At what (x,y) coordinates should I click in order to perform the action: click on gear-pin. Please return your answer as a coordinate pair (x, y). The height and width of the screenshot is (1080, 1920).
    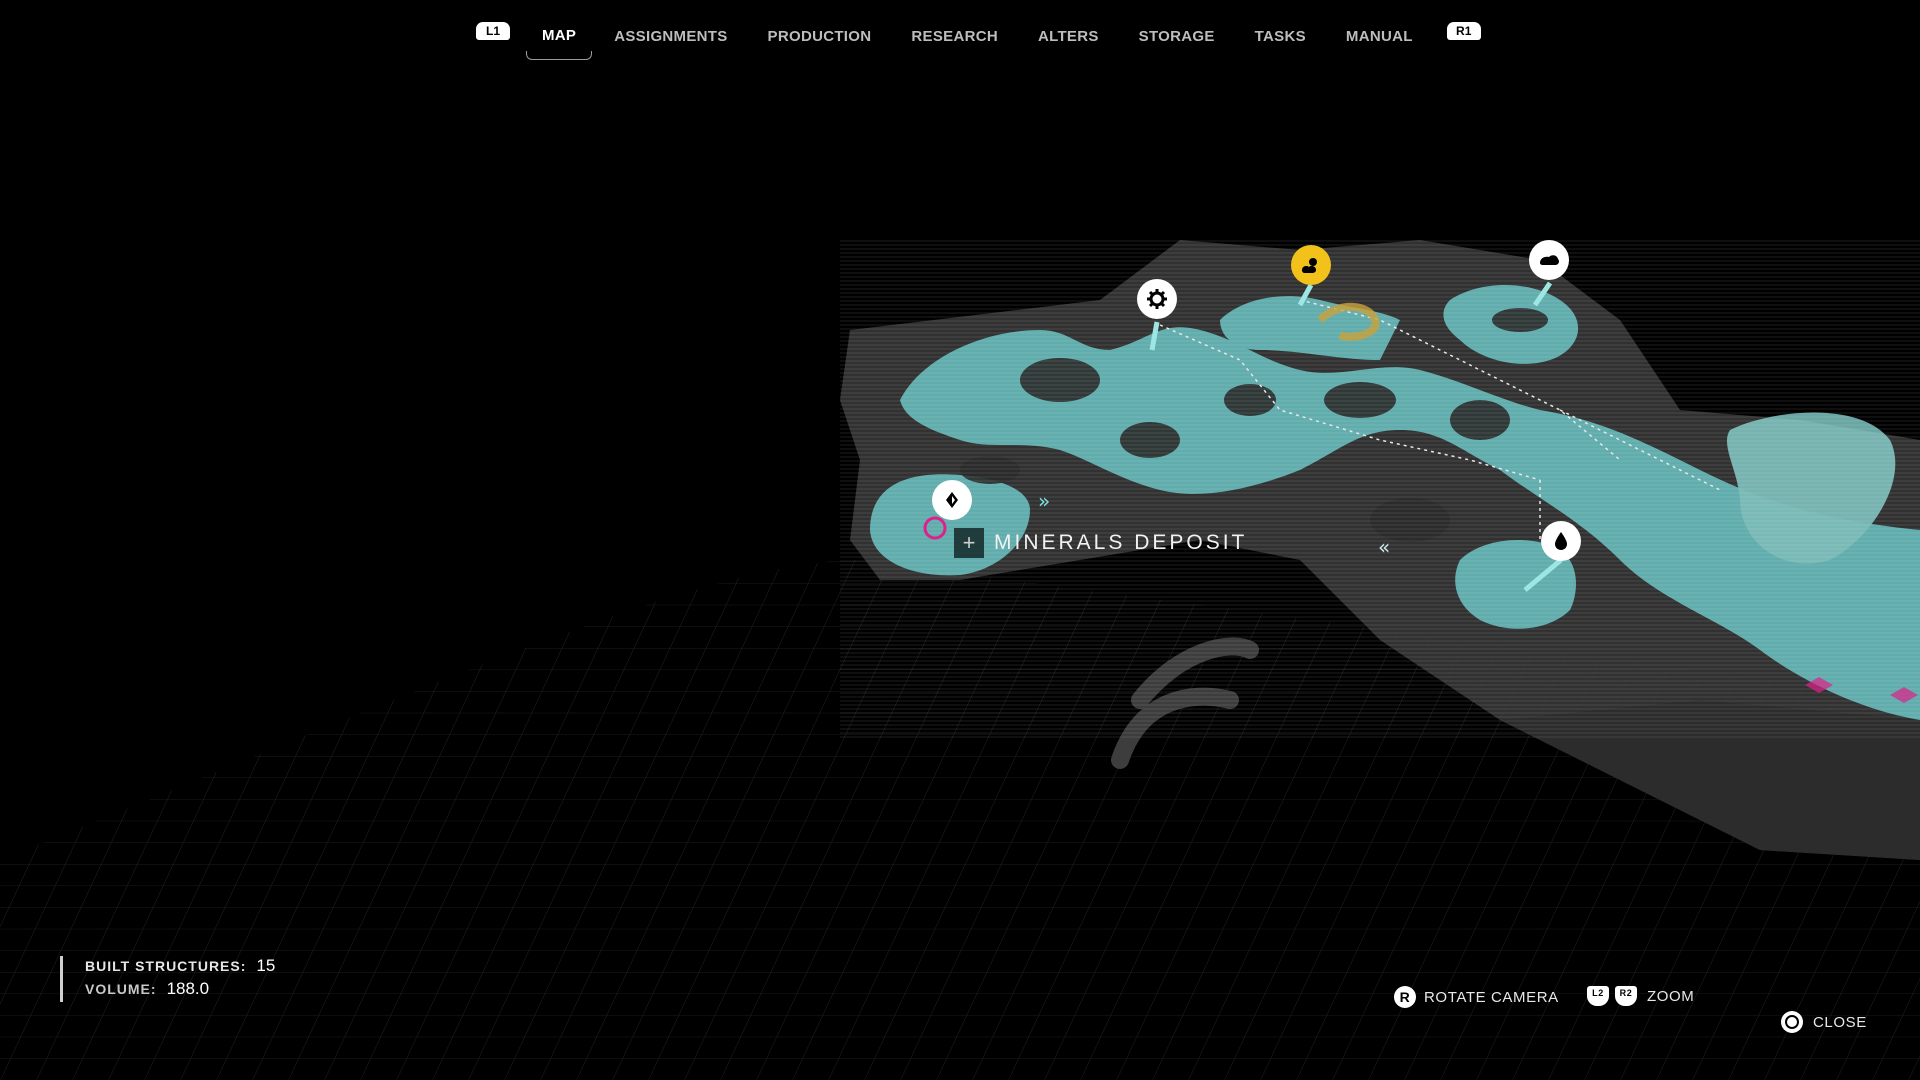
    Looking at the image, I should click on (1157, 299).